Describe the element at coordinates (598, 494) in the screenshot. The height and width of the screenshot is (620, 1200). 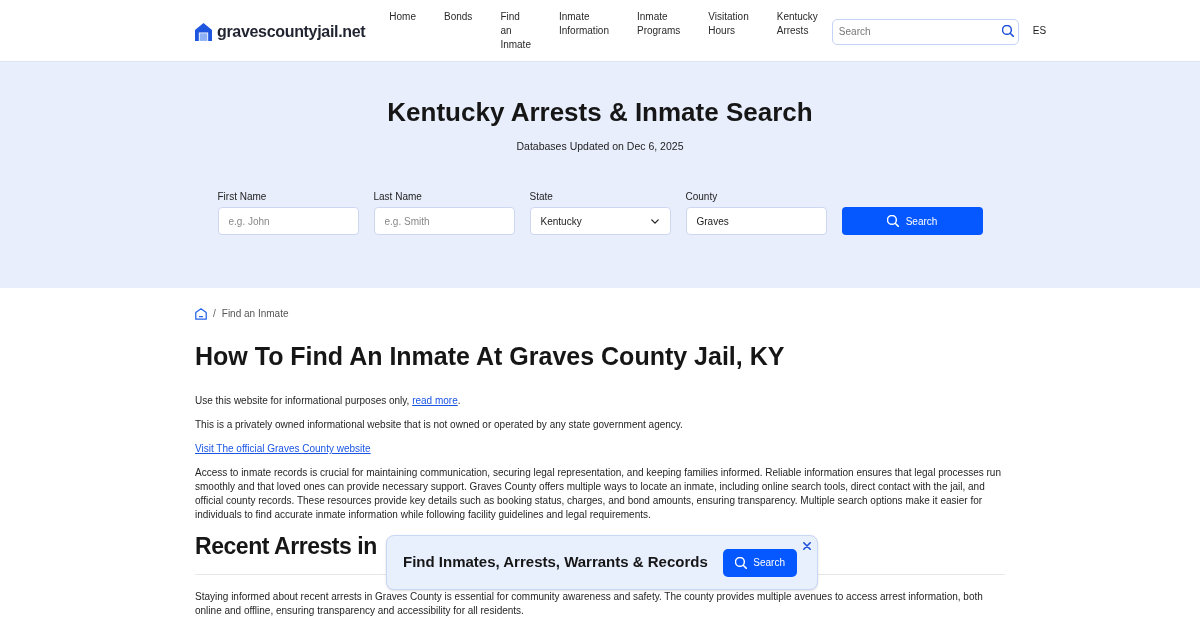
I see `paragraph: Access to inmate records is crucial for maintaining communication, securing legal representation, and keeping families informed. Reliable information ensures that legal processes run smoothly and that loved ones can provide necessary support. Graves County offers multiple ways to locate an inmate, including online search tools, direct contact with the jail, and official county records. These resources provide key details such as booking status, charges, and bond amounts, ensuring transparency. Multiple search options make it easier for individuals to find accurate inmate information while following facility guidelines and legal requirements.` at that location.